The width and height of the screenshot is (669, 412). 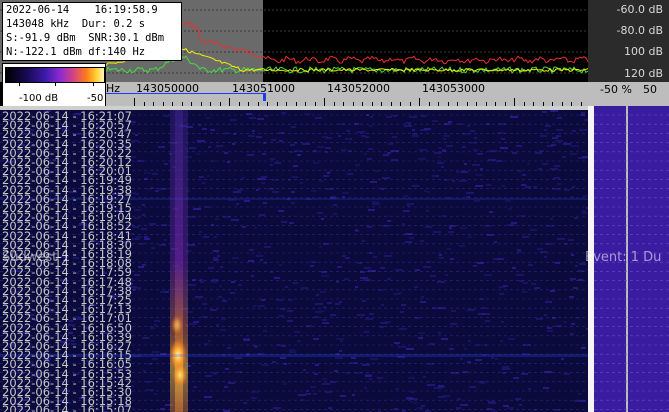 I want to click on color-legend: -100 dB -50, so click(x=54, y=85).